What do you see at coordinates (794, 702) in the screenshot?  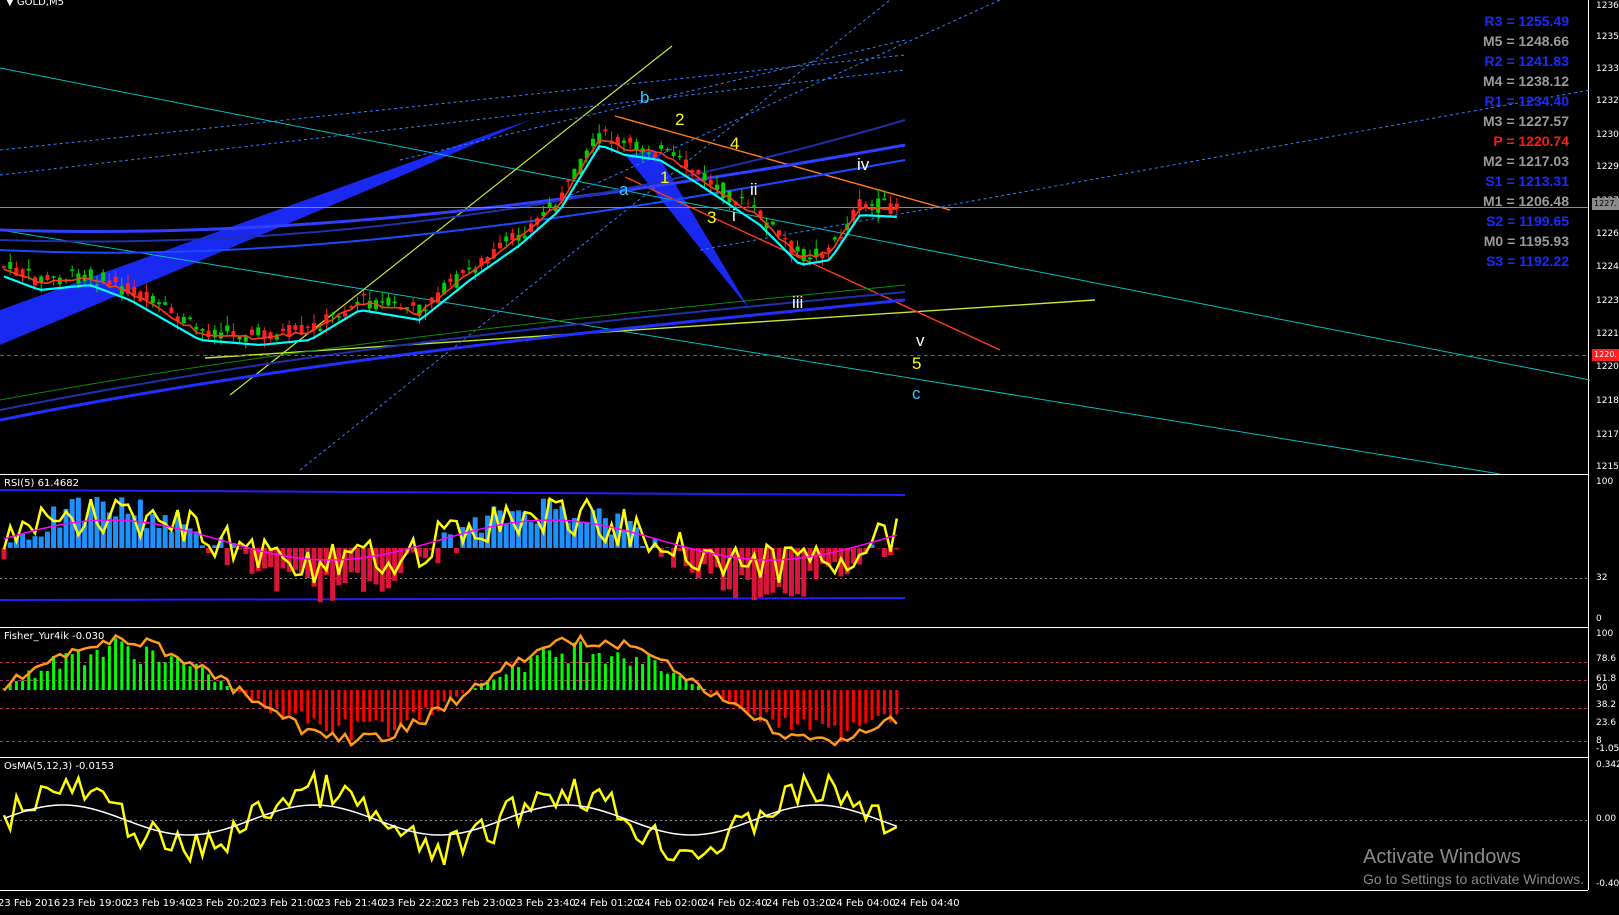 I see `fisher-levels` at bounding box center [794, 702].